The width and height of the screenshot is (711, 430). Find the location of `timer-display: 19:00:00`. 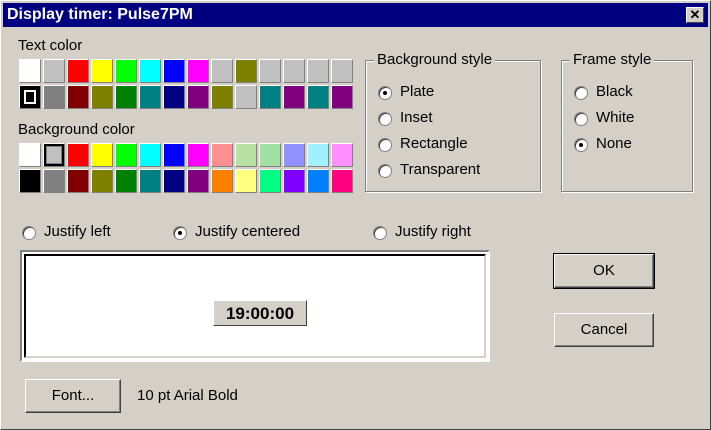

timer-display: 19:00:00 is located at coordinates (260, 313).